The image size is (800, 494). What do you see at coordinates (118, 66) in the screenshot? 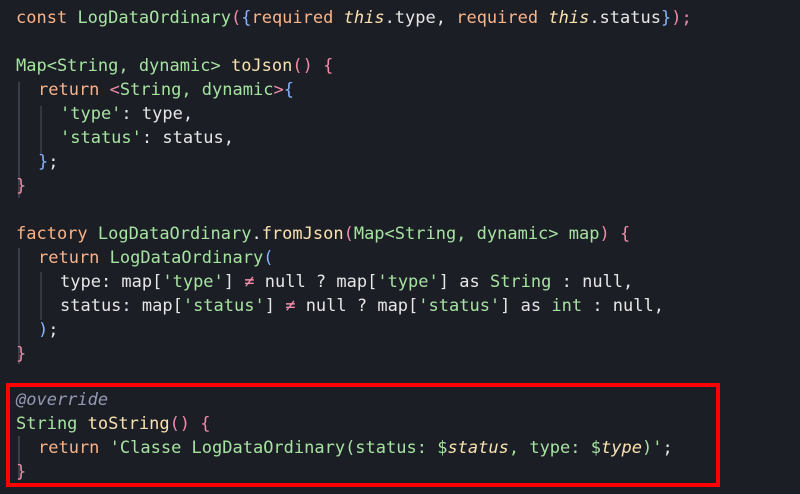
I see `type-name: Map<String, dynamic>` at bounding box center [118, 66].